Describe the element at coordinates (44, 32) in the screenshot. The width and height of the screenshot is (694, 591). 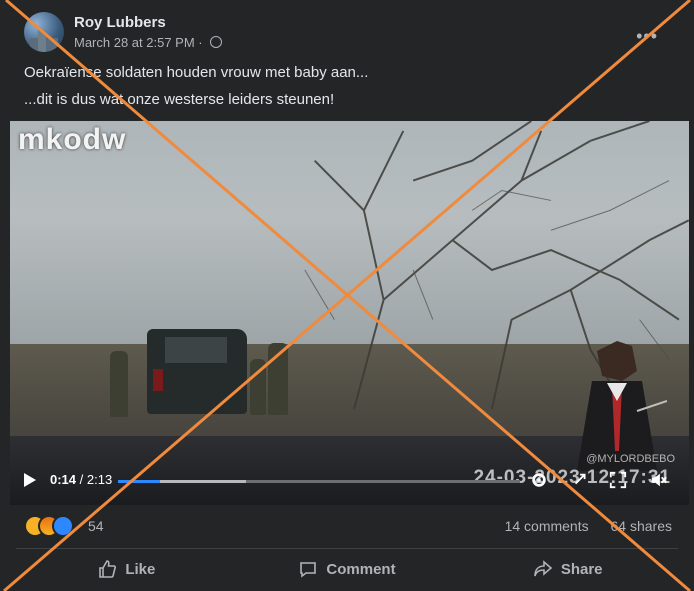
I see `avatar` at that location.